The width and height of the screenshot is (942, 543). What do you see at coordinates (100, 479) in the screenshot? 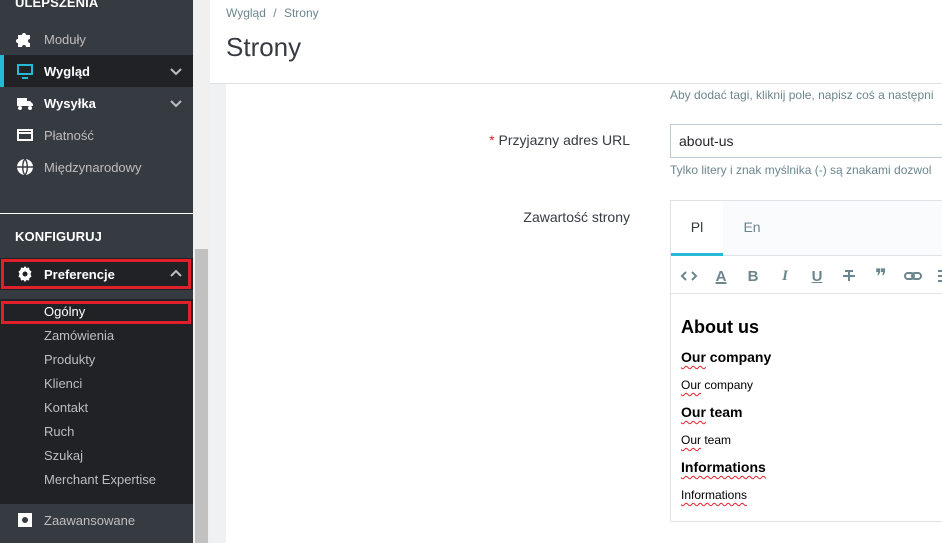
I see `submenu-item-merchant-expertise: Merchant Expertise` at bounding box center [100, 479].